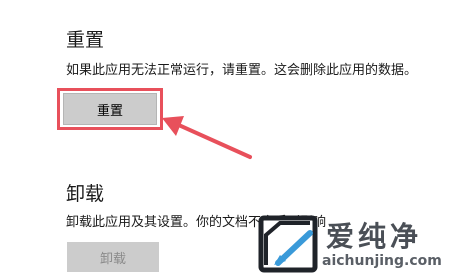 This screenshot has width=458, height=275. Describe the element at coordinates (207, 137) in the screenshot. I see `red-arrow-icon` at that location.